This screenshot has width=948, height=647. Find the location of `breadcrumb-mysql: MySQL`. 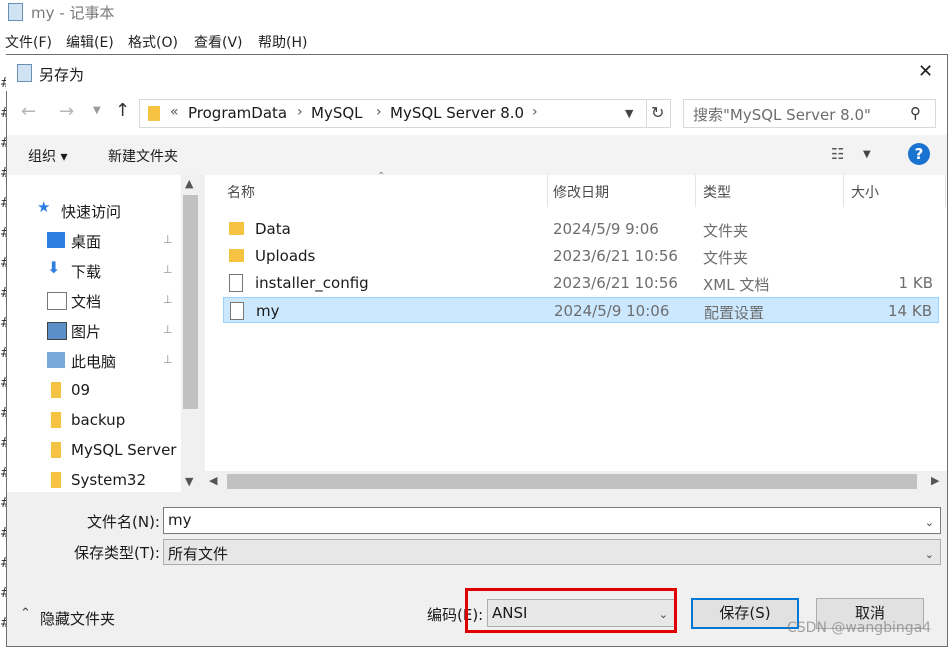

breadcrumb-mysql: MySQL is located at coordinates (337, 113).